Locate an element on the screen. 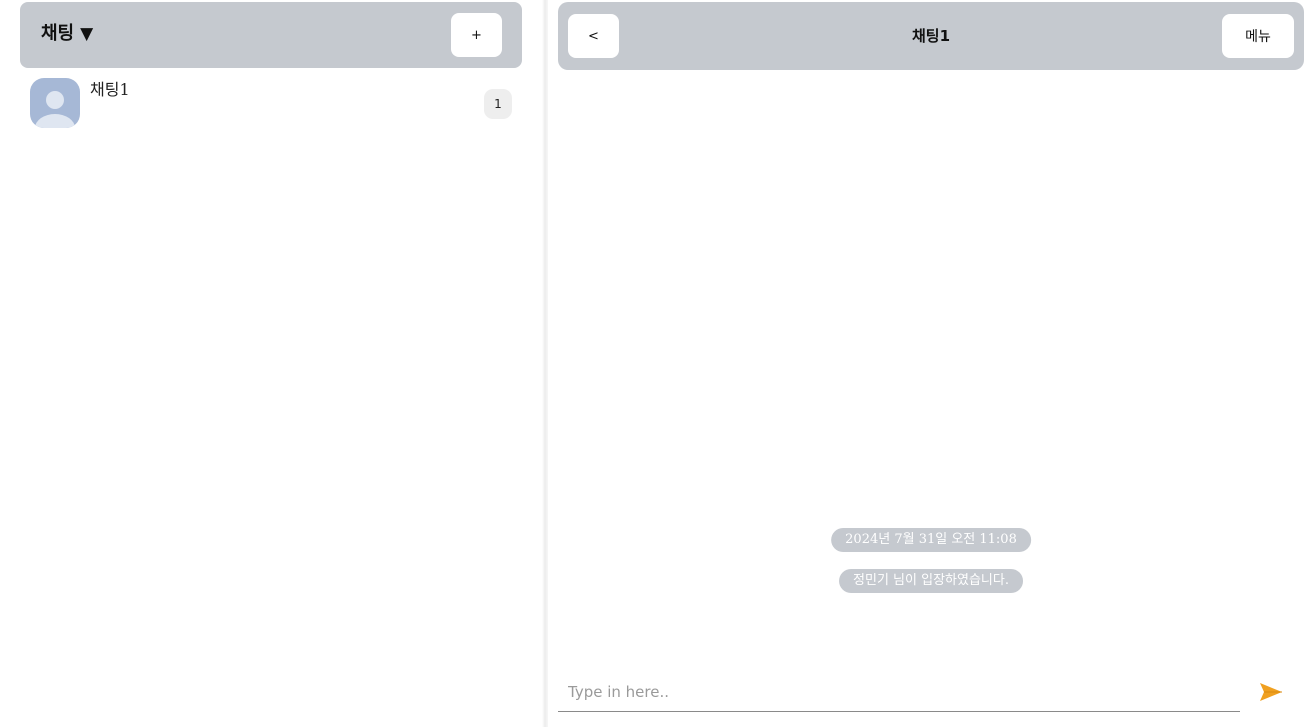 The height and width of the screenshot is (727, 1314). date-separator: 2024년 7월 31일 오전 11:08 is located at coordinates (931, 540).